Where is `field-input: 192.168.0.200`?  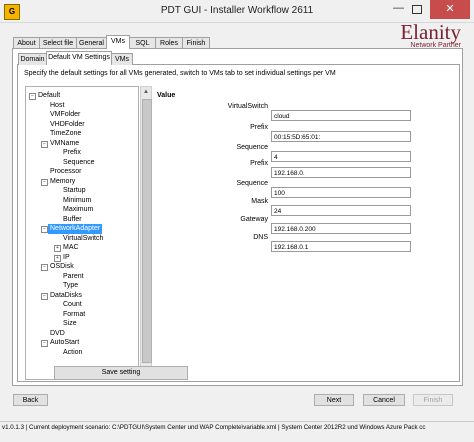 field-input: 192.168.0.200 is located at coordinates (341, 228).